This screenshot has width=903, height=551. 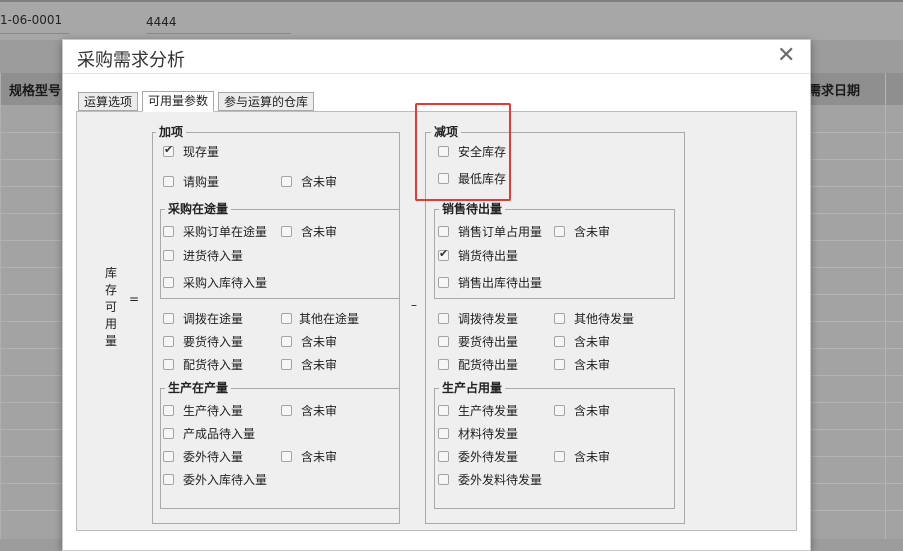 What do you see at coordinates (108, 101) in the screenshot?
I see `tab-calc-options: 运算选项` at bounding box center [108, 101].